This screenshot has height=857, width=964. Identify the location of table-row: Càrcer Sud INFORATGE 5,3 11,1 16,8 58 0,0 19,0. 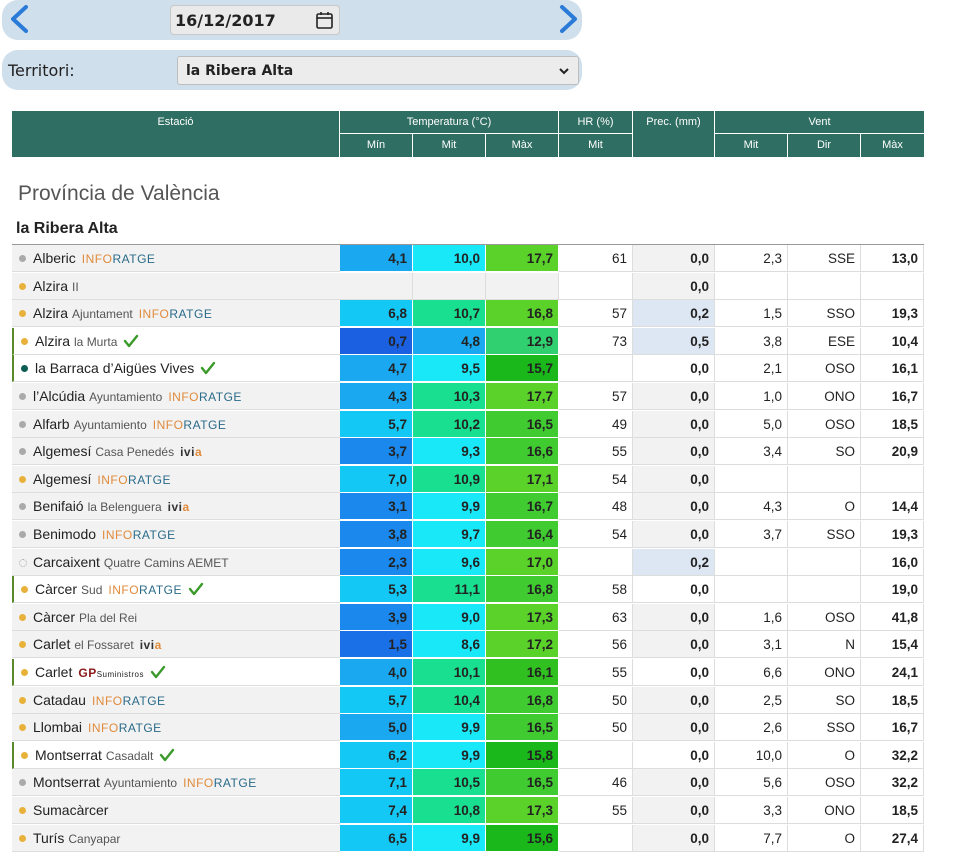
(468, 590).